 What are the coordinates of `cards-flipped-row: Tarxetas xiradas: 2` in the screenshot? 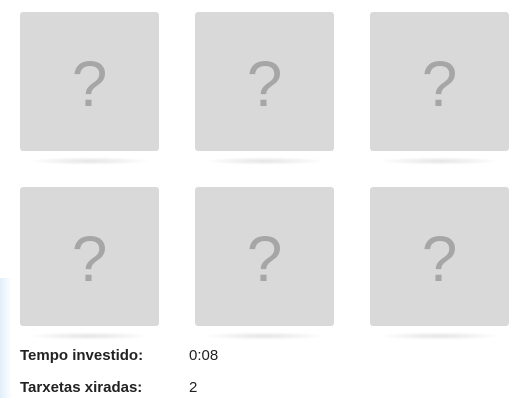 It's located at (119, 387).